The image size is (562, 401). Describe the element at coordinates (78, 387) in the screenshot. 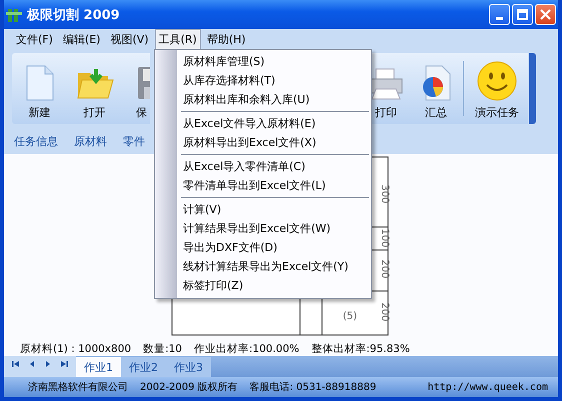

I see `status-text: 济南黑格软件有限公司` at that location.